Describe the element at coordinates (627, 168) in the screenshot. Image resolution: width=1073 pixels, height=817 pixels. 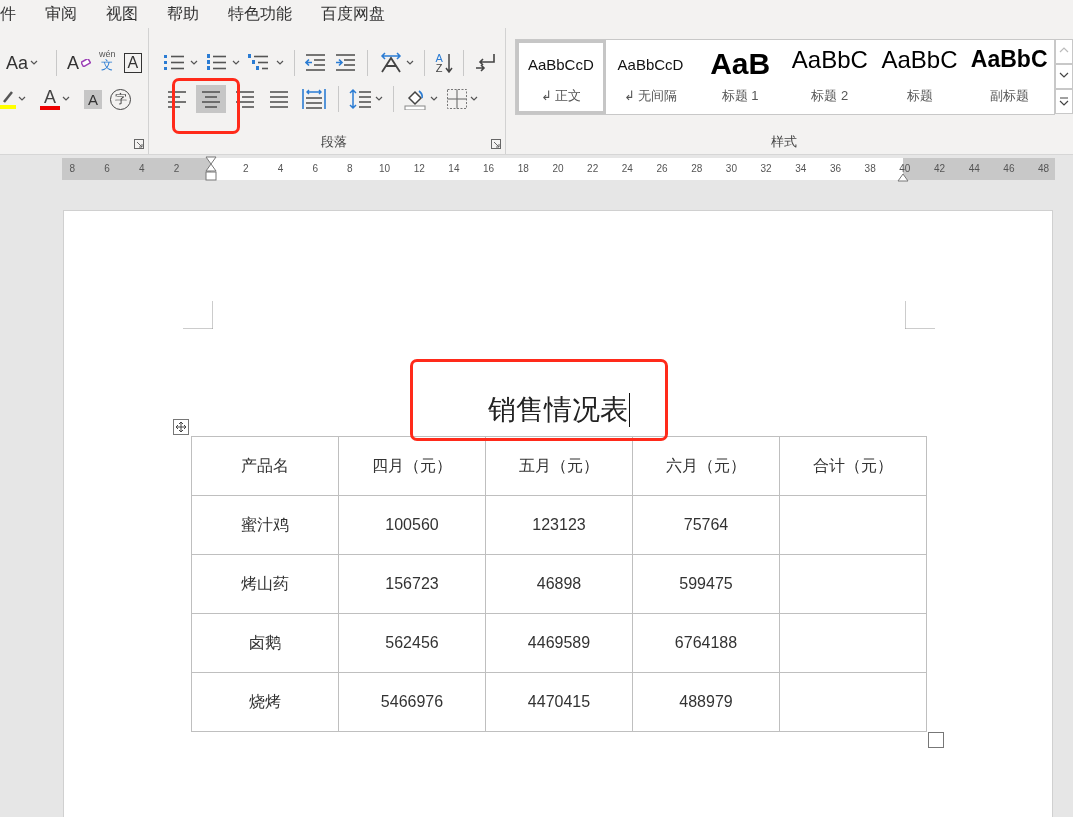
I see `ruler-number: 24` at that location.